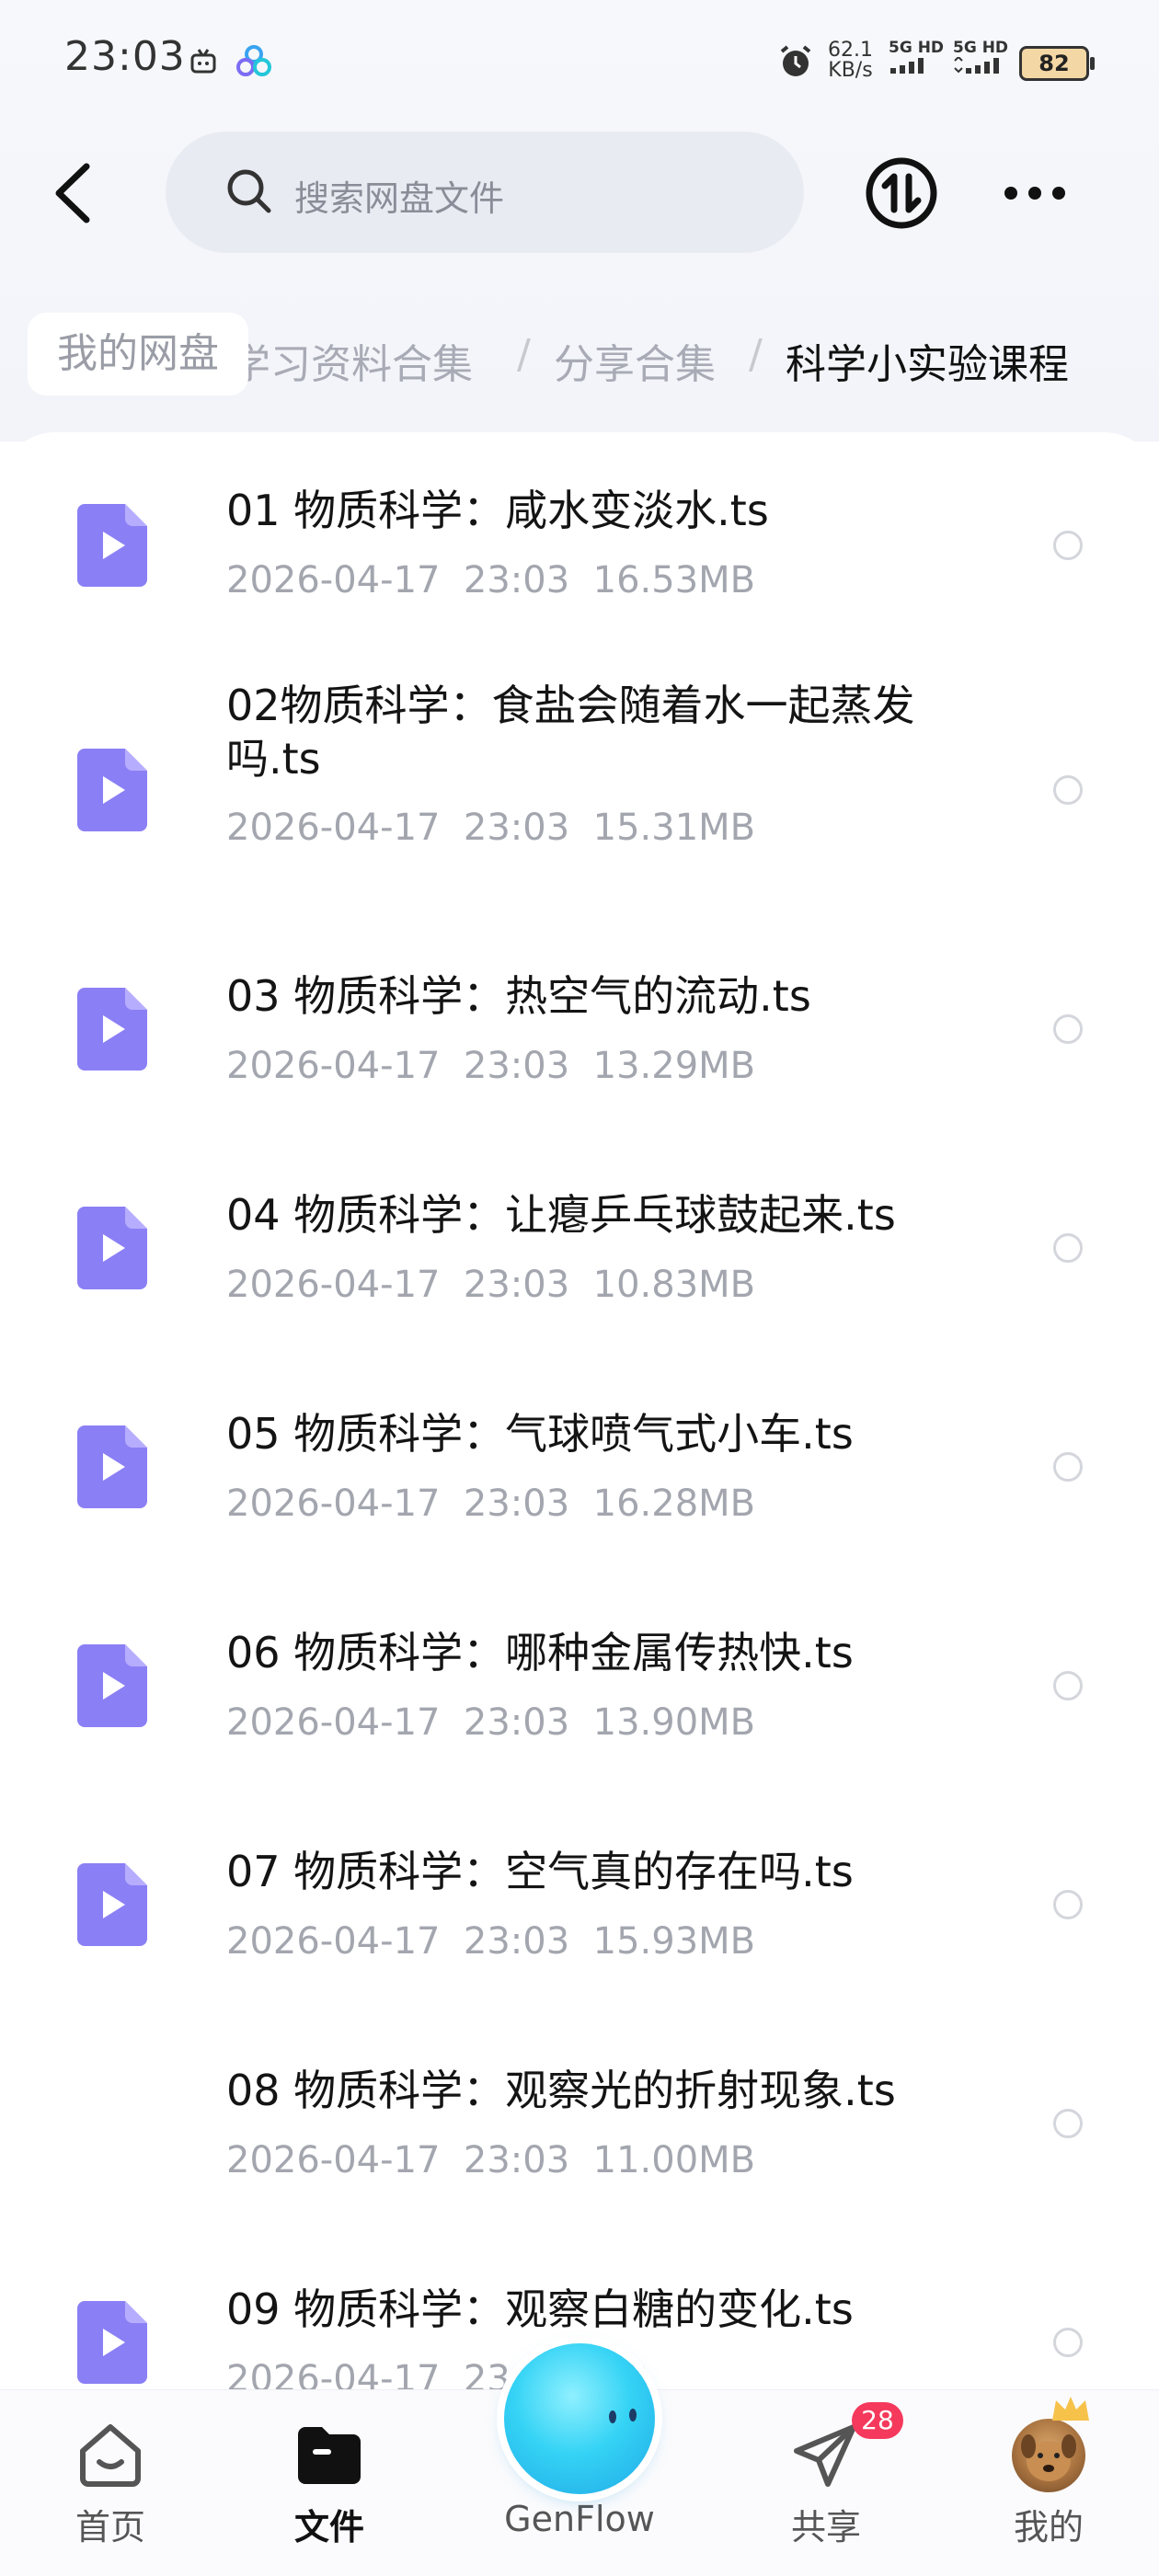  I want to click on back-arrow-icon, so click(75, 193).